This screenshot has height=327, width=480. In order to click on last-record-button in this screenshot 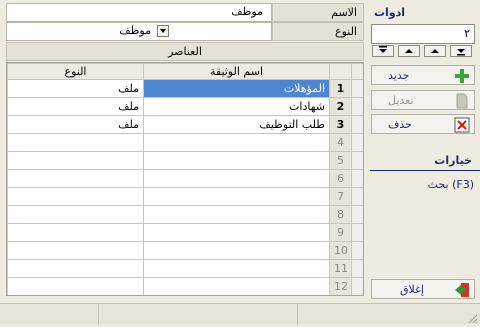, I will do `click(383, 51)`.